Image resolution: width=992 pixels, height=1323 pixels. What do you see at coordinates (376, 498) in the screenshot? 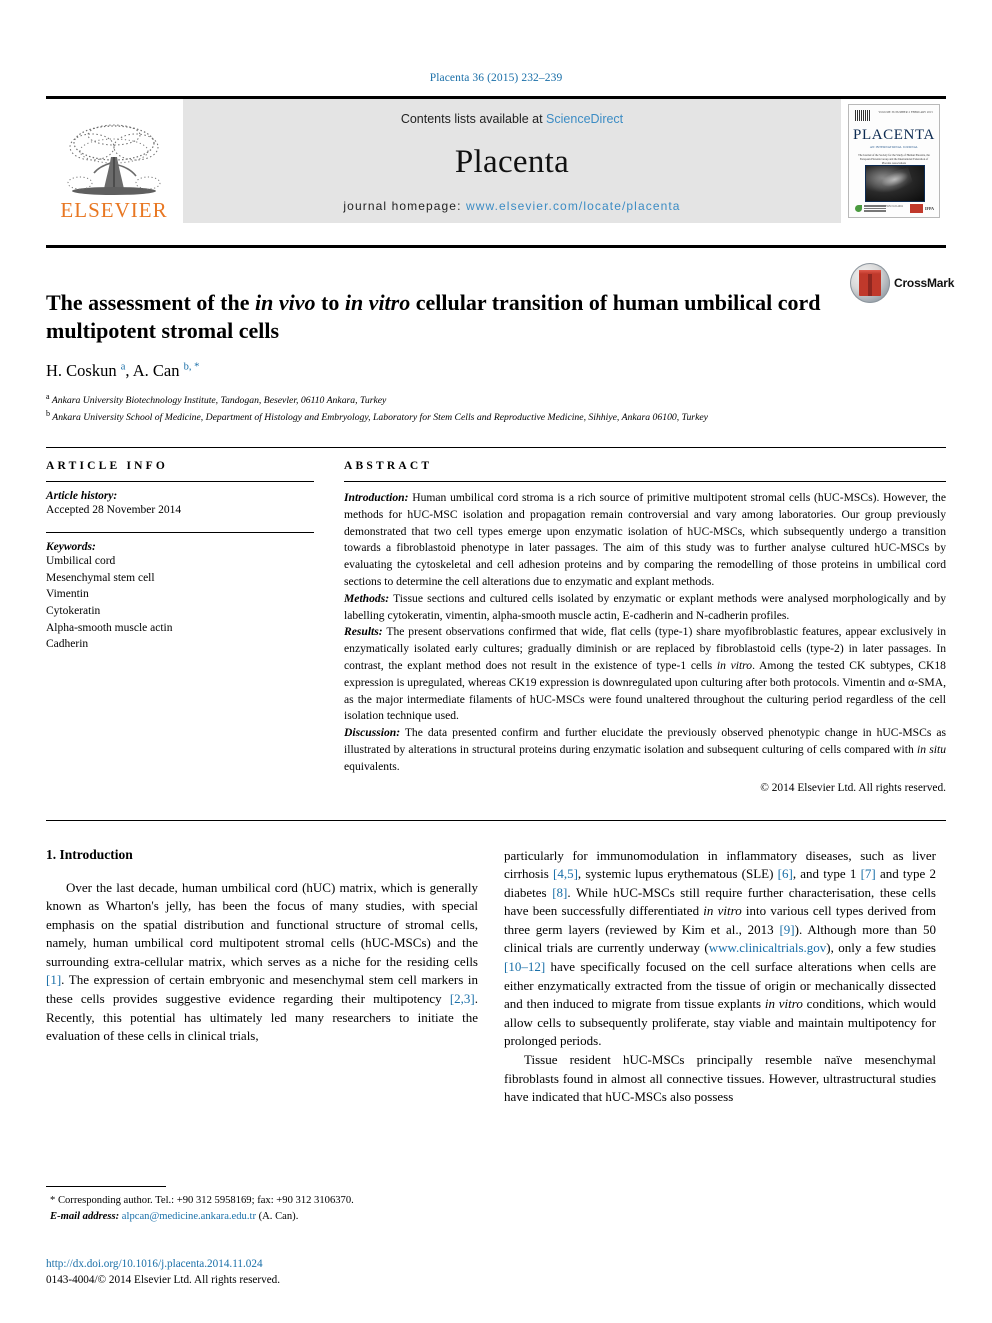
I see `abstract-intro-label: Introduction:` at bounding box center [376, 498].